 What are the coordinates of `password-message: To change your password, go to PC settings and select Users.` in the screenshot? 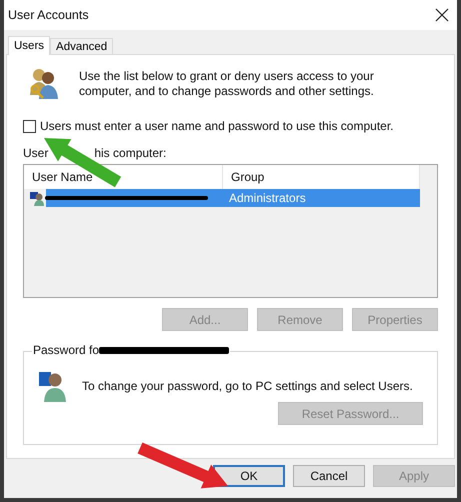 It's located at (247, 386).